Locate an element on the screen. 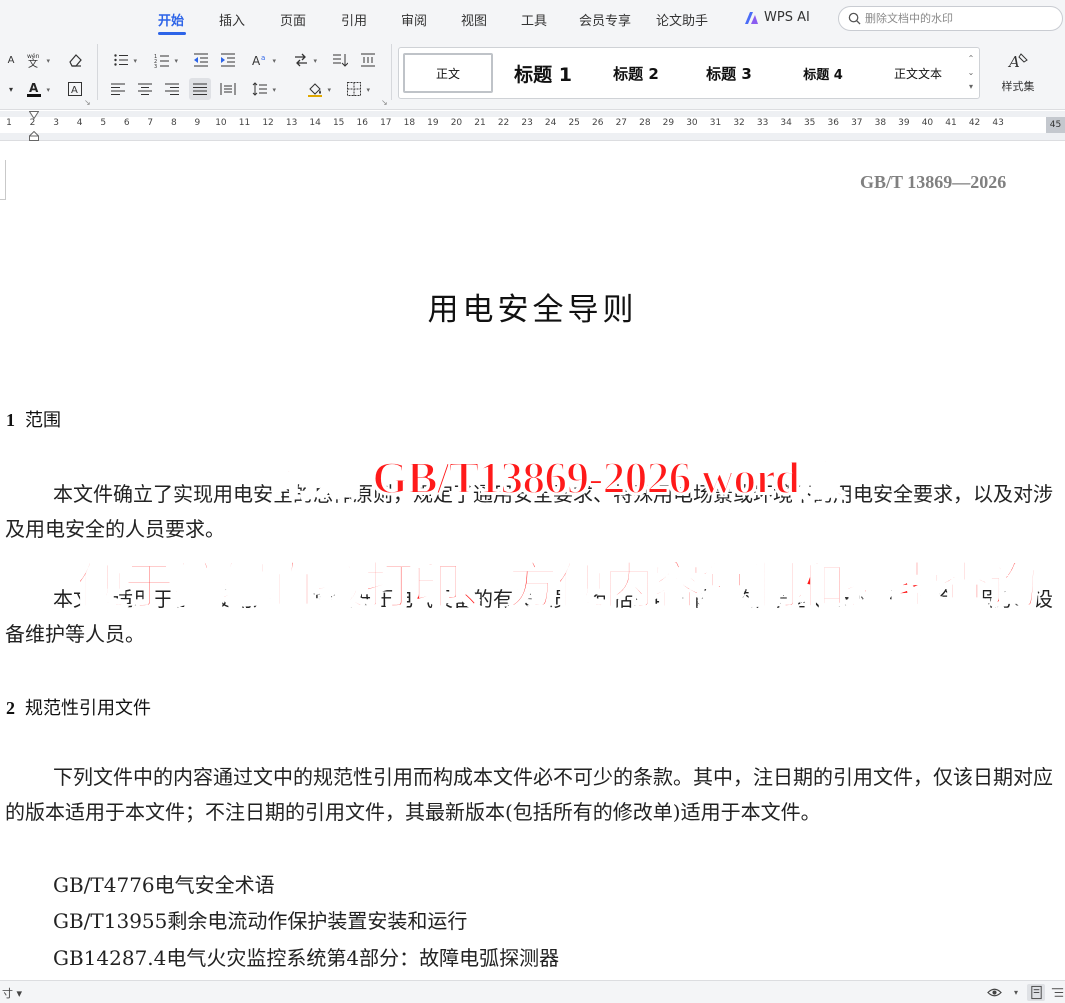 This screenshot has height=1003, width=1065. change-case-button: Aa ▾ is located at coordinates (262, 60).